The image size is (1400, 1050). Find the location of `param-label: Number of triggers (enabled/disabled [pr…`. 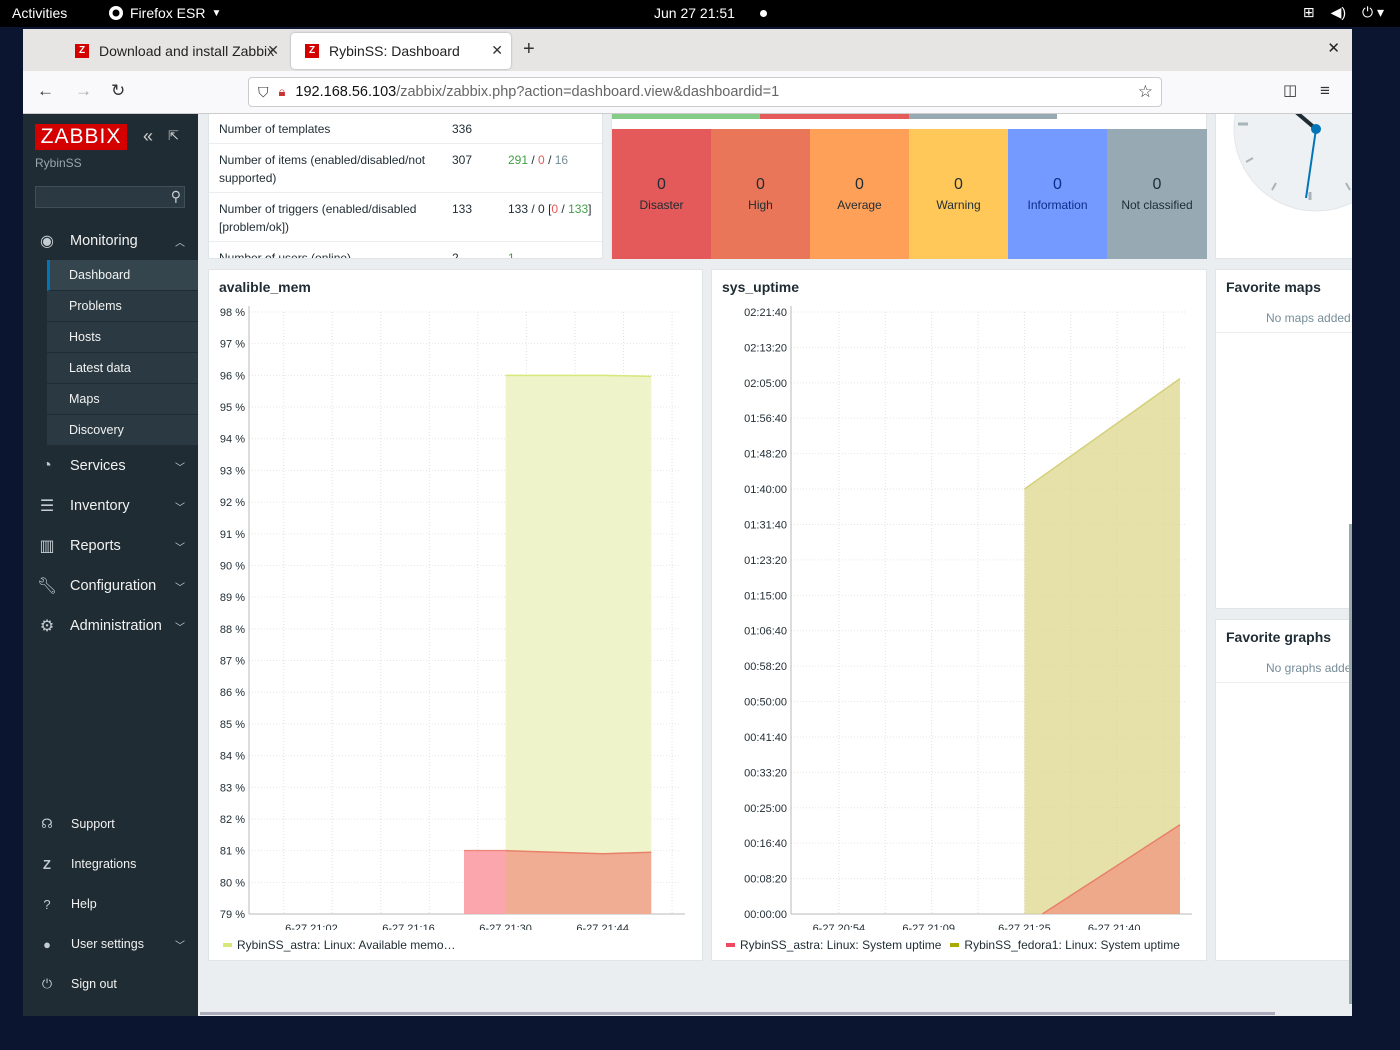

param-label: Number of triggers (enabled/disabled [pr… is located at coordinates (318, 218).